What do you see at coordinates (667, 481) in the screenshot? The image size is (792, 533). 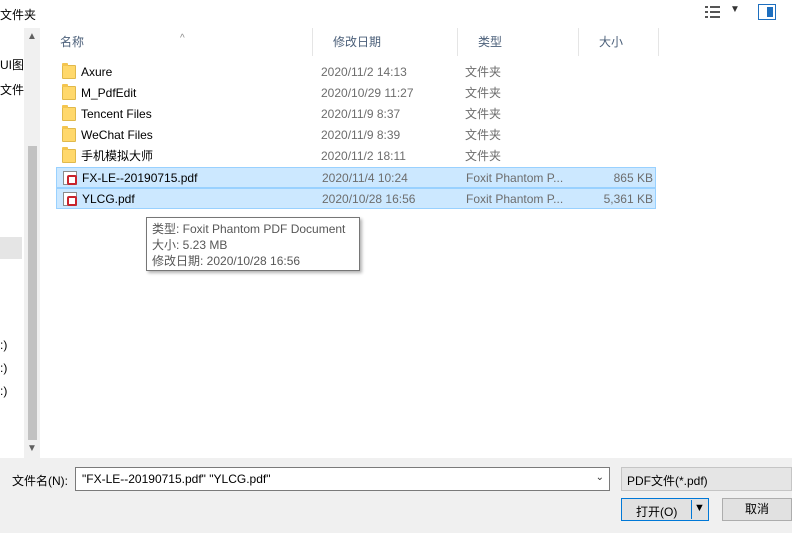 I see `filter-value: PDF文件(*.pdf)` at bounding box center [667, 481].